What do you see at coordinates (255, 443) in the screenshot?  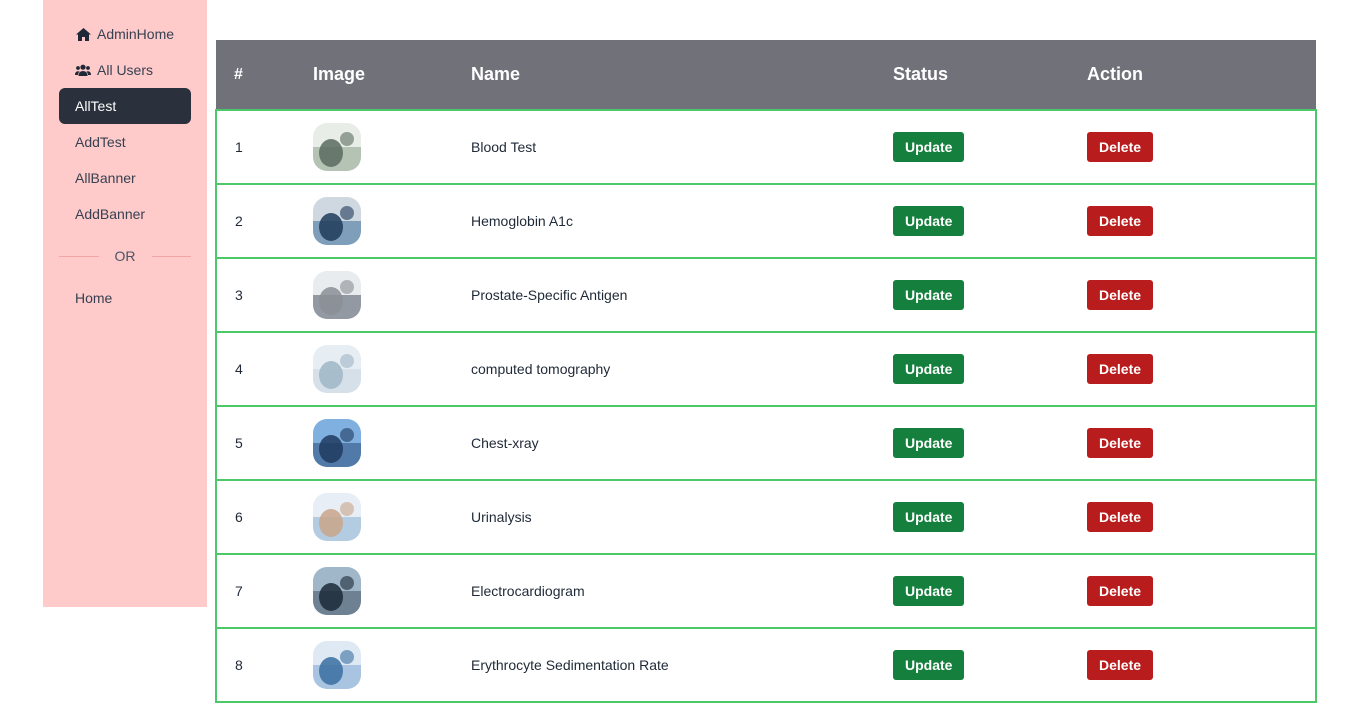 I see `row-number: 5` at bounding box center [255, 443].